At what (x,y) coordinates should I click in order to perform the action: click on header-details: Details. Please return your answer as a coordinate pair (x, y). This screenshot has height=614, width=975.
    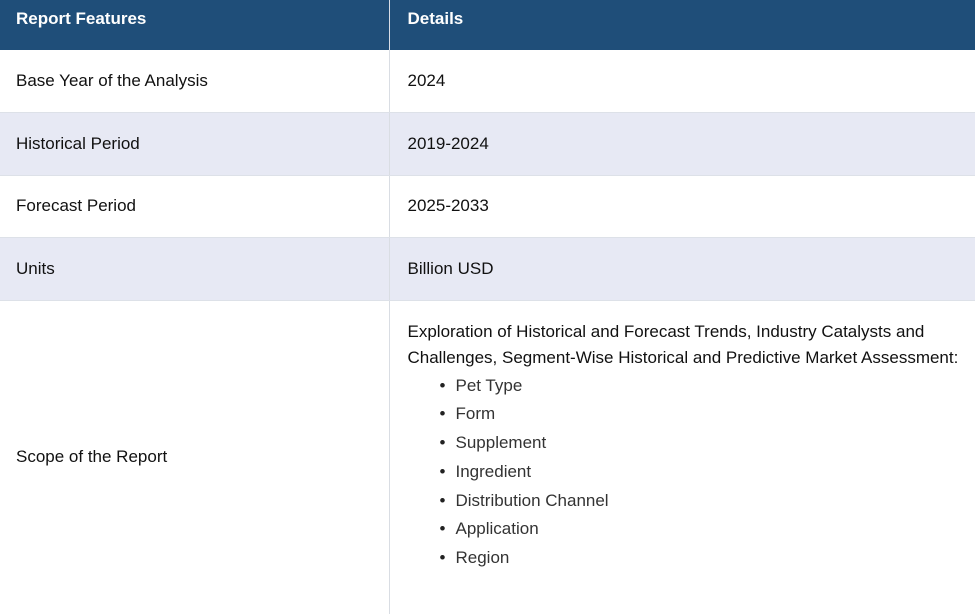
    Looking at the image, I should click on (682, 25).